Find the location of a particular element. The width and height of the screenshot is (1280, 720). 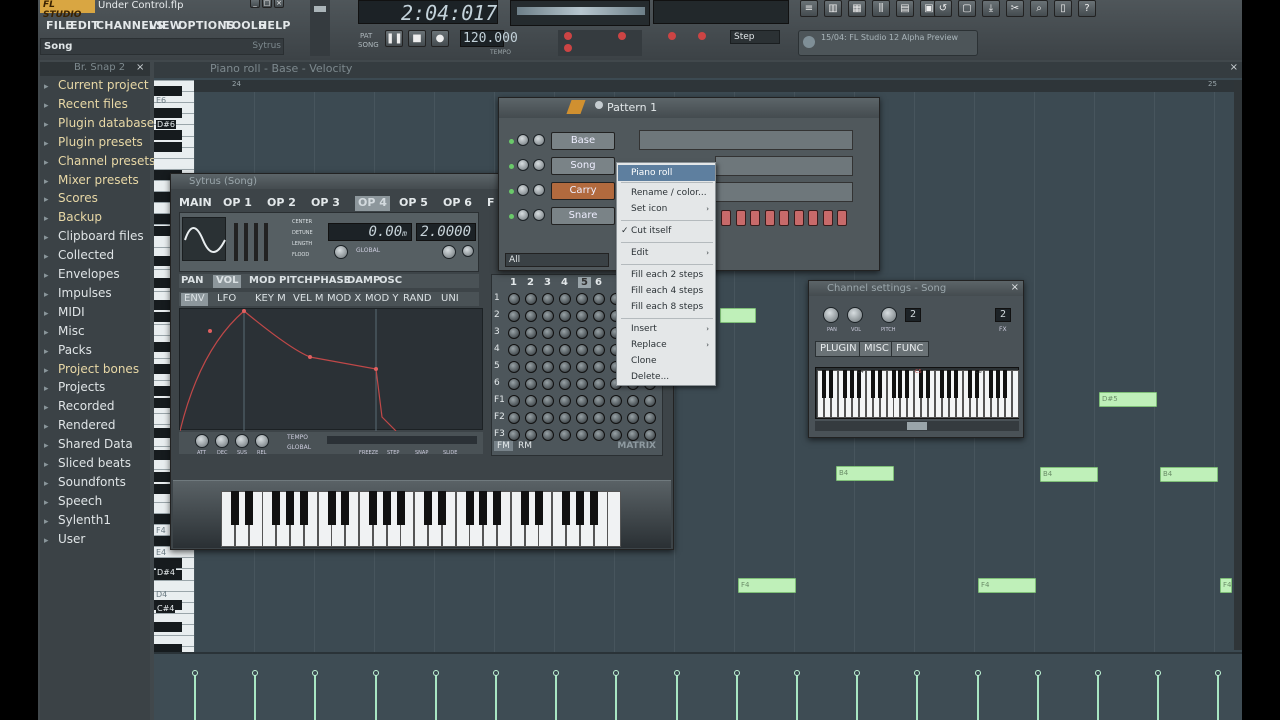

pitch-range-display: 2 is located at coordinates (913, 315).